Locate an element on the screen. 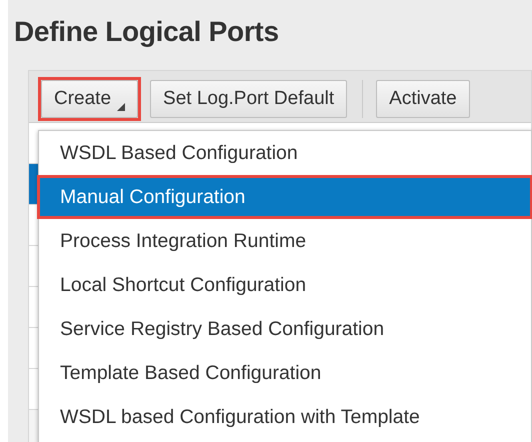  menu-item: Service Registry Based Configuration is located at coordinates (284, 329).